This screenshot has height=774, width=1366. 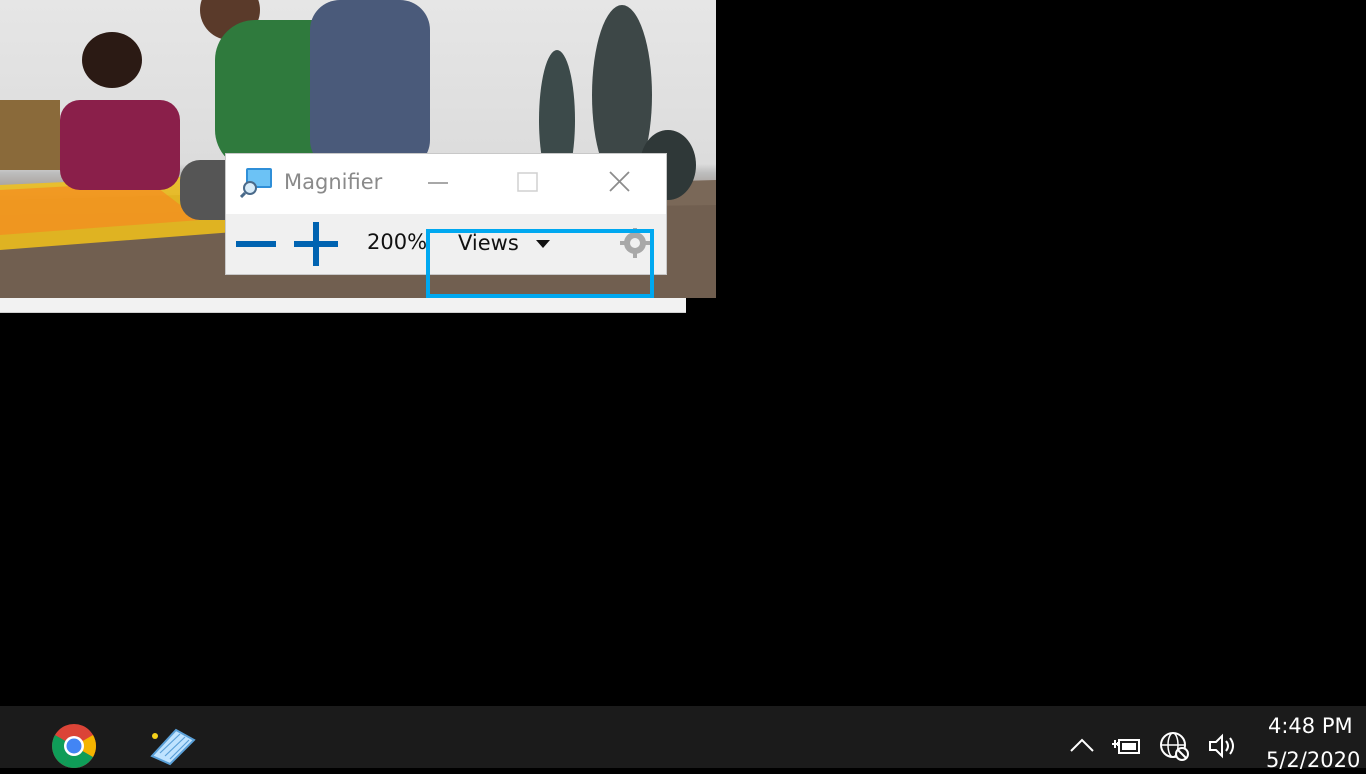 I want to click on chevron-up-icon, so click(x=1082, y=745).